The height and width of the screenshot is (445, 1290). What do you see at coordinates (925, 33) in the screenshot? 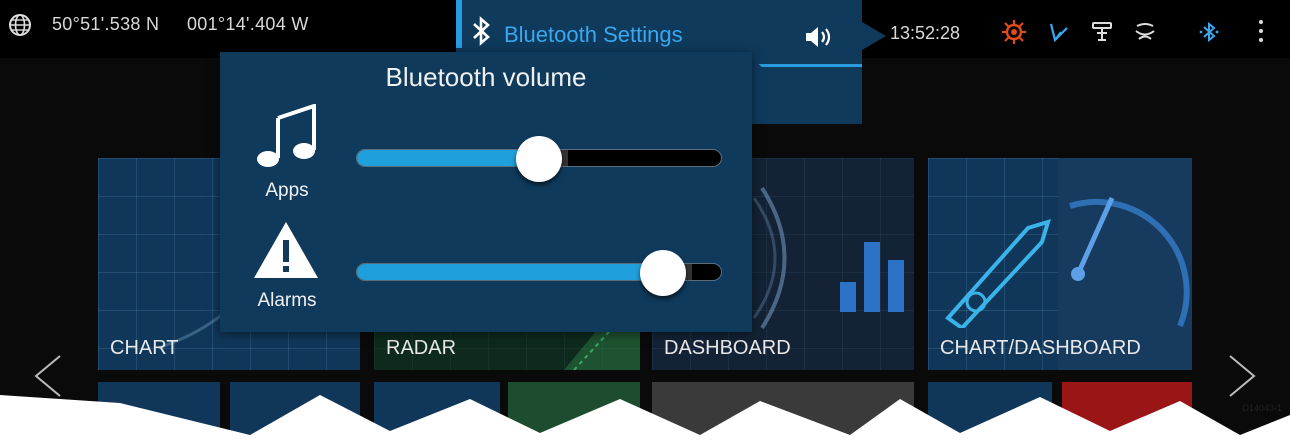
I see `clock: 13:52:28` at bounding box center [925, 33].